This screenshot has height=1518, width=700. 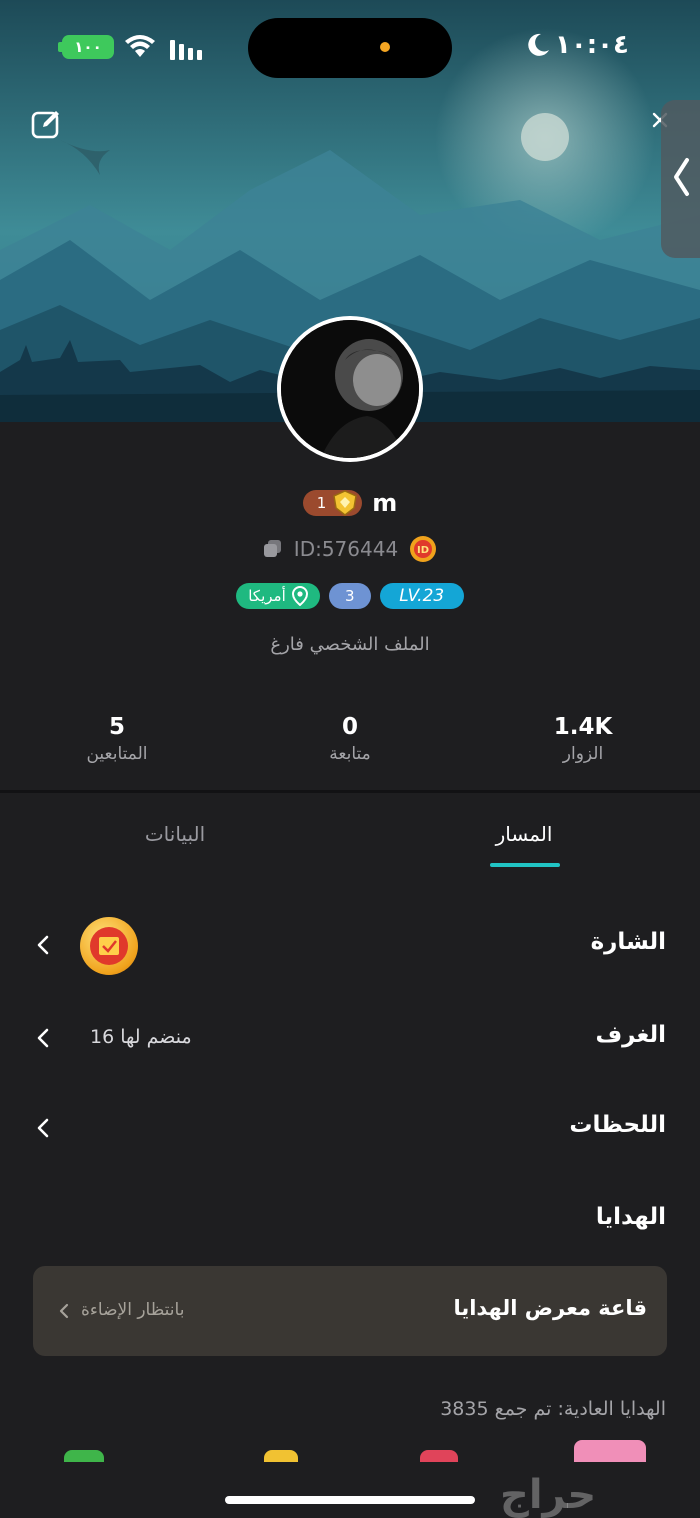 What do you see at coordinates (350, 1220) in the screenshot?
I see `row-gifts: الهدايا` at bounding box center [350, 1220].